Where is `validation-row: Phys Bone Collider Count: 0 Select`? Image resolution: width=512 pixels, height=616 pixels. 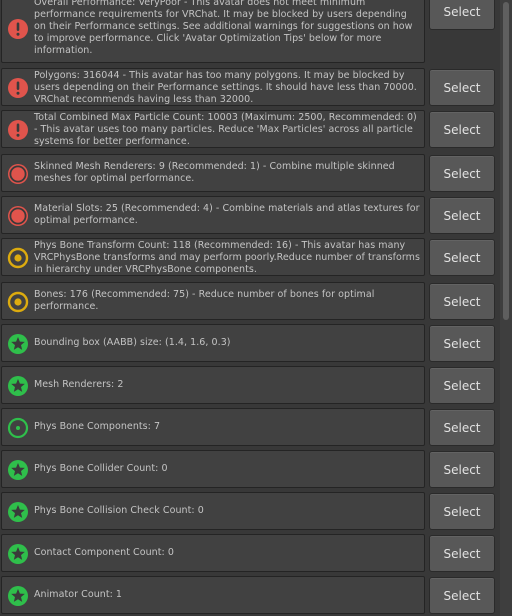
validation-row: Phys Bone Collider Count: 0 Select is located at coordinates (250, 471).